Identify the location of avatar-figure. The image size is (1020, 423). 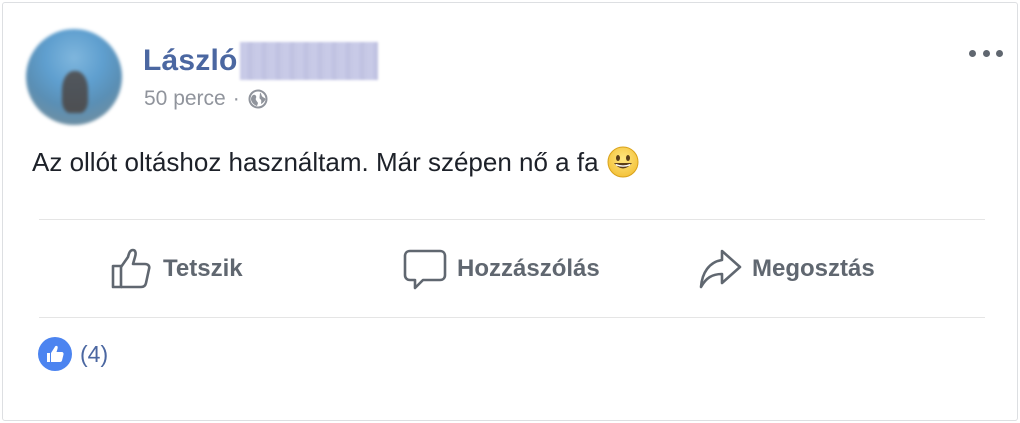
(75, 92).